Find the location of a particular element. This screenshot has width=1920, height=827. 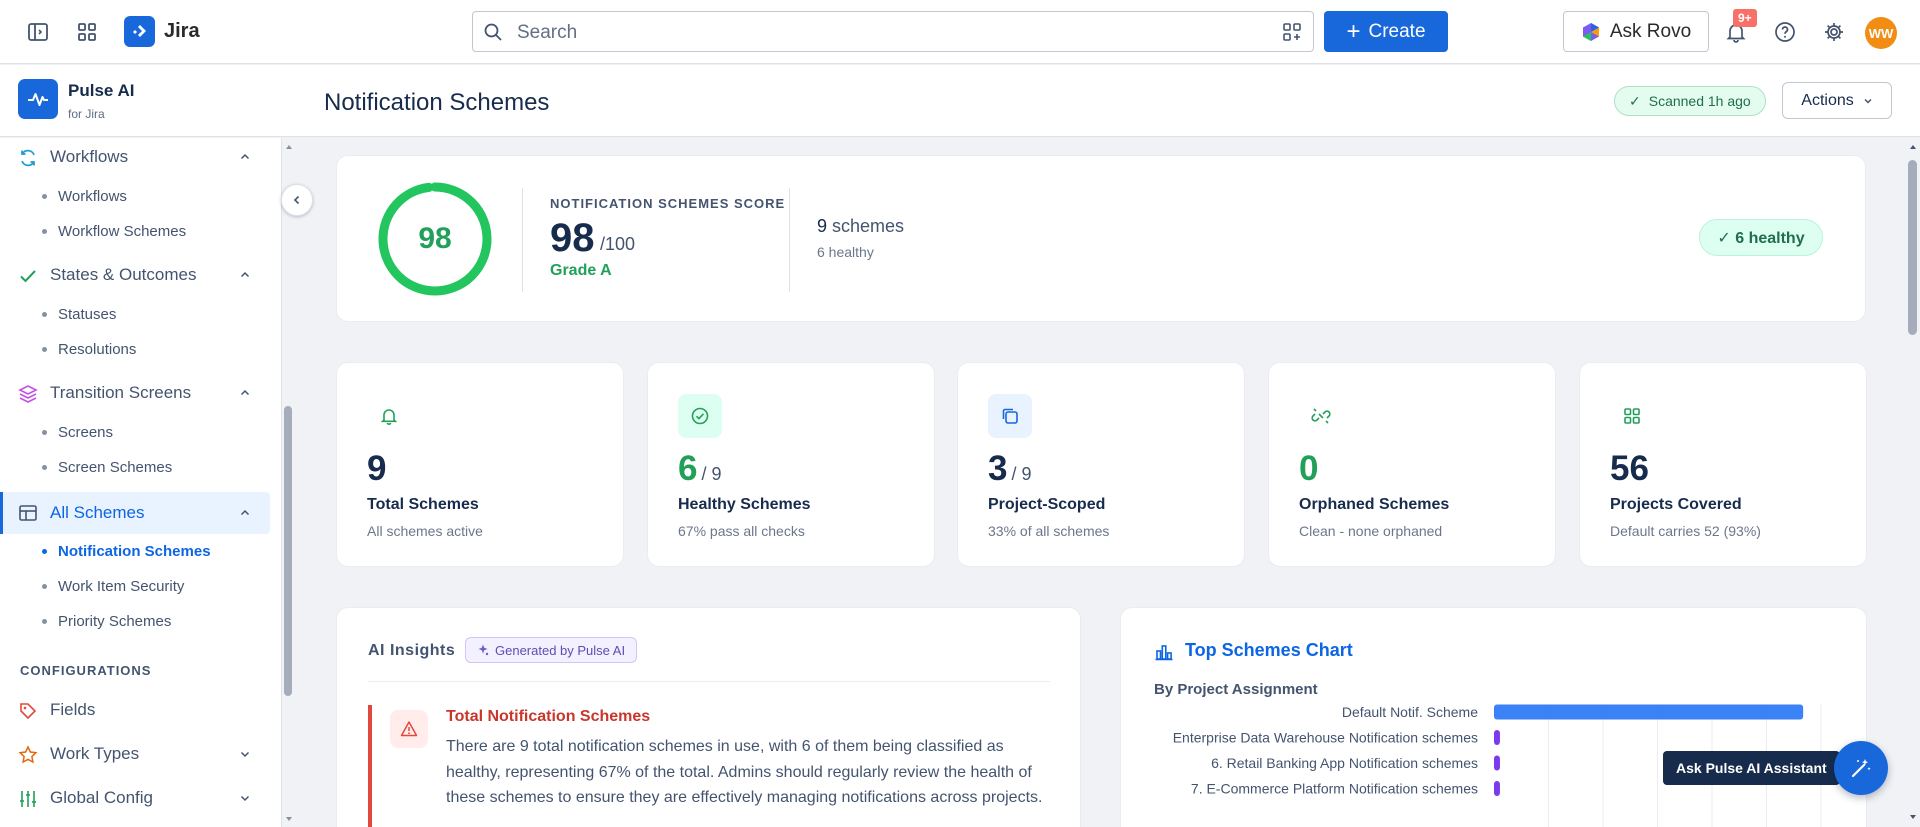

filter-grid-icon is located at coordinates (1292, 32).